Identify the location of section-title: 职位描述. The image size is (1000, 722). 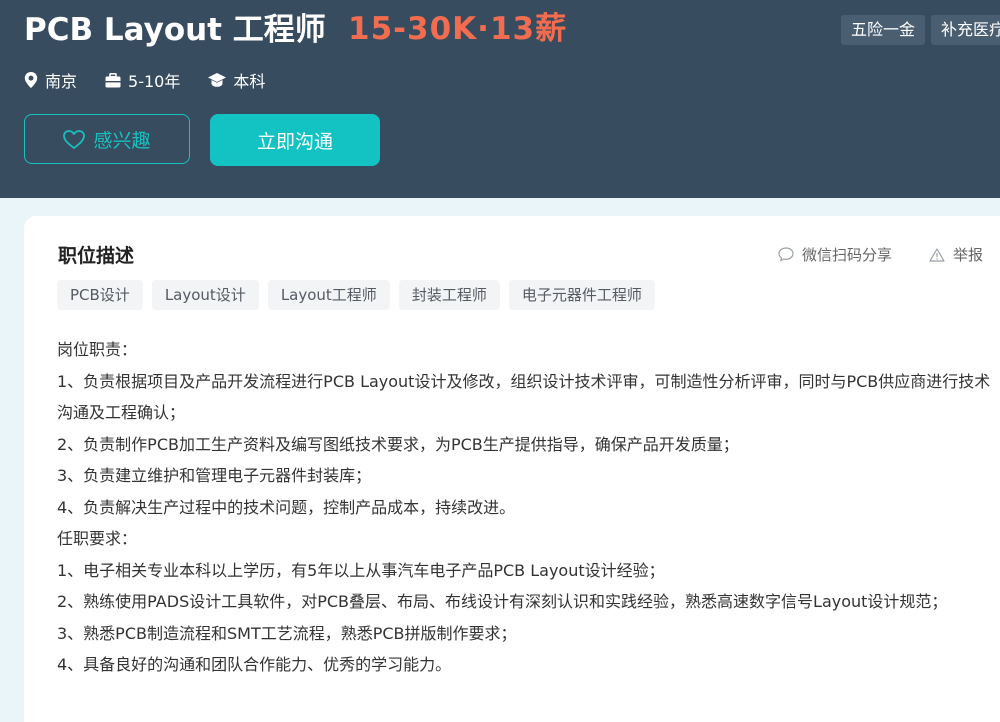
(96, 256).